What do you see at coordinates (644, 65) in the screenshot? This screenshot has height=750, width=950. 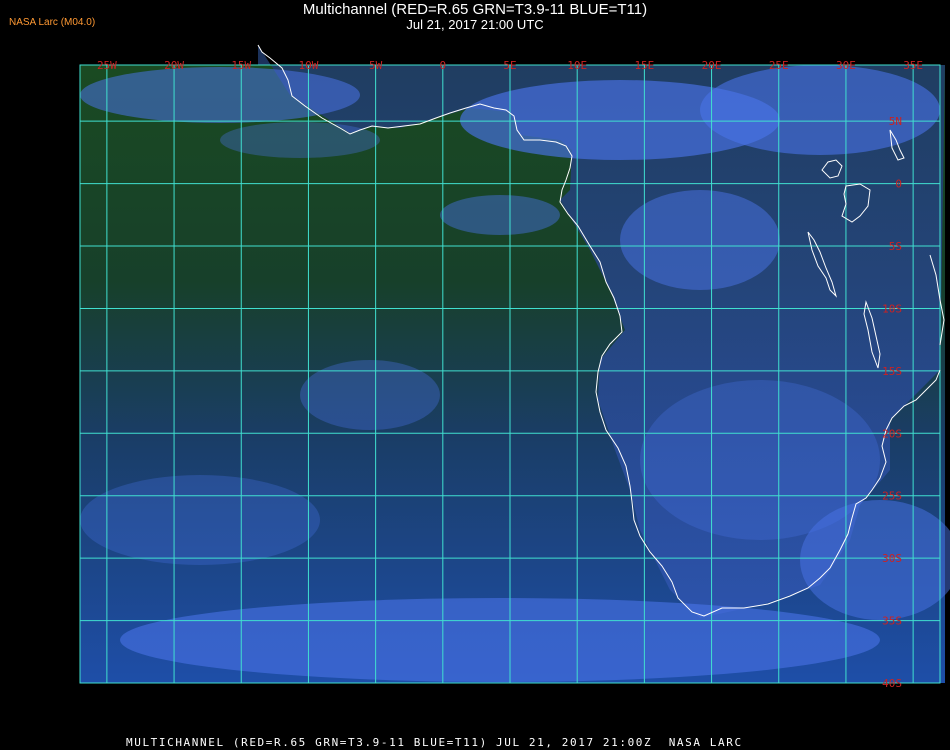 I see `longitude-label: 15E` at bounding box center [644, 65].